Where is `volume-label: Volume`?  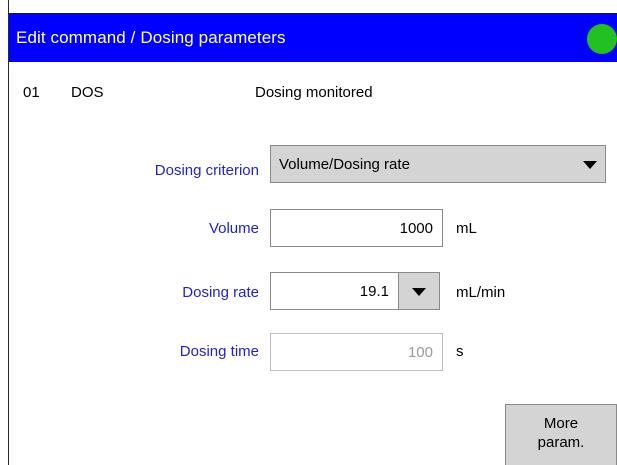
volume-label: Volume is located at coordinates (233, 228).